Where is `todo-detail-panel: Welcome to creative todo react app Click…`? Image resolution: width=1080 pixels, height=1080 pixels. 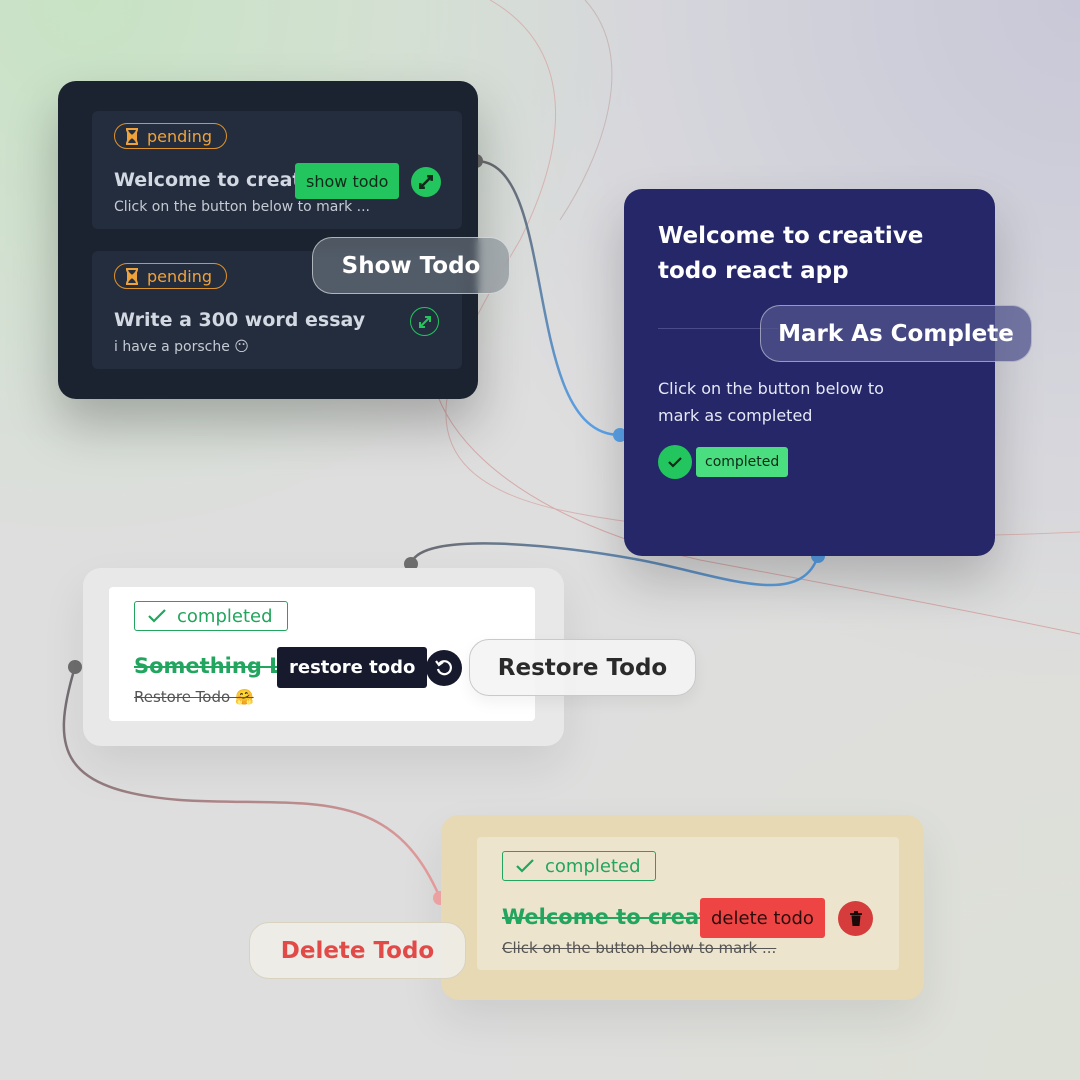 todo-detail-panel: Welcome to creative todo react app Click… is located at coordinates (809, 372).